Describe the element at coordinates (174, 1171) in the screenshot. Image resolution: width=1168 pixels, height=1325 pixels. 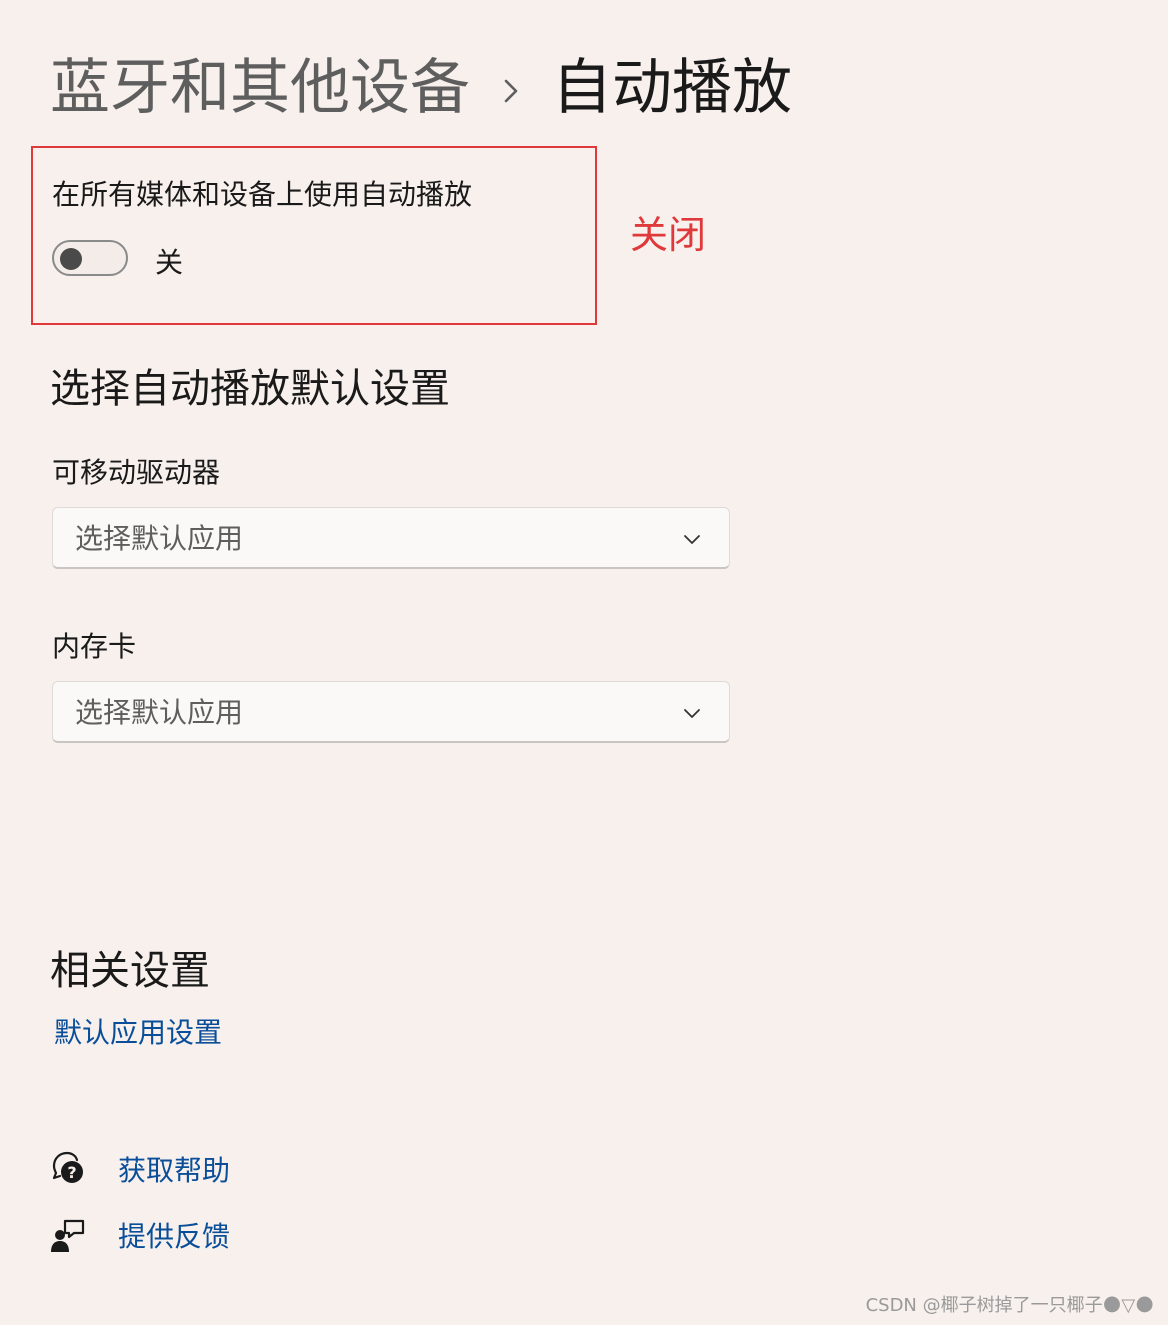
I see `get-help-link: 获取帮助` at that location.